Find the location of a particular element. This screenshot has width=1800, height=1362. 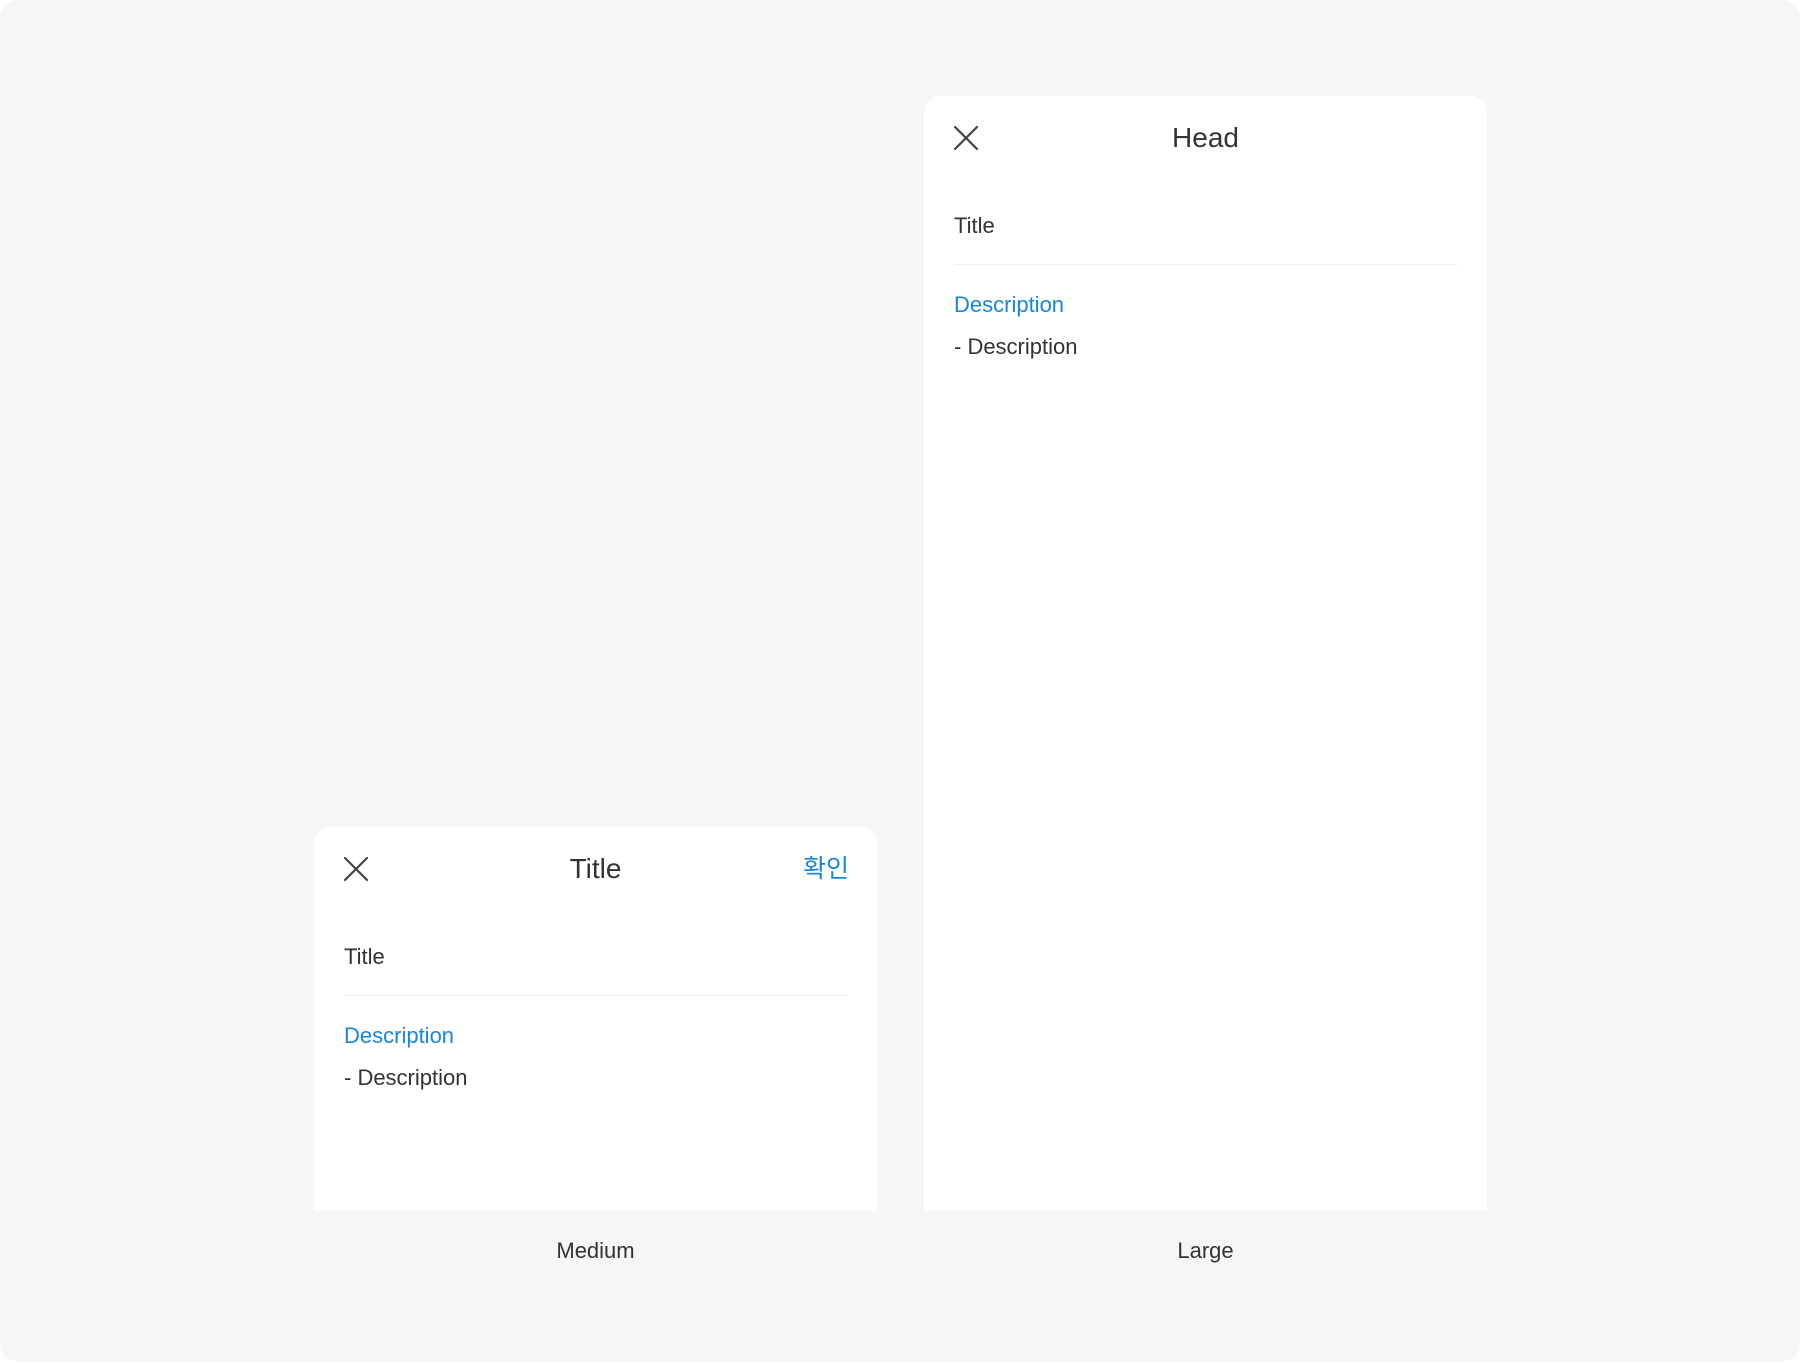

sheet-title: Title is located at coordinates (595, 868).